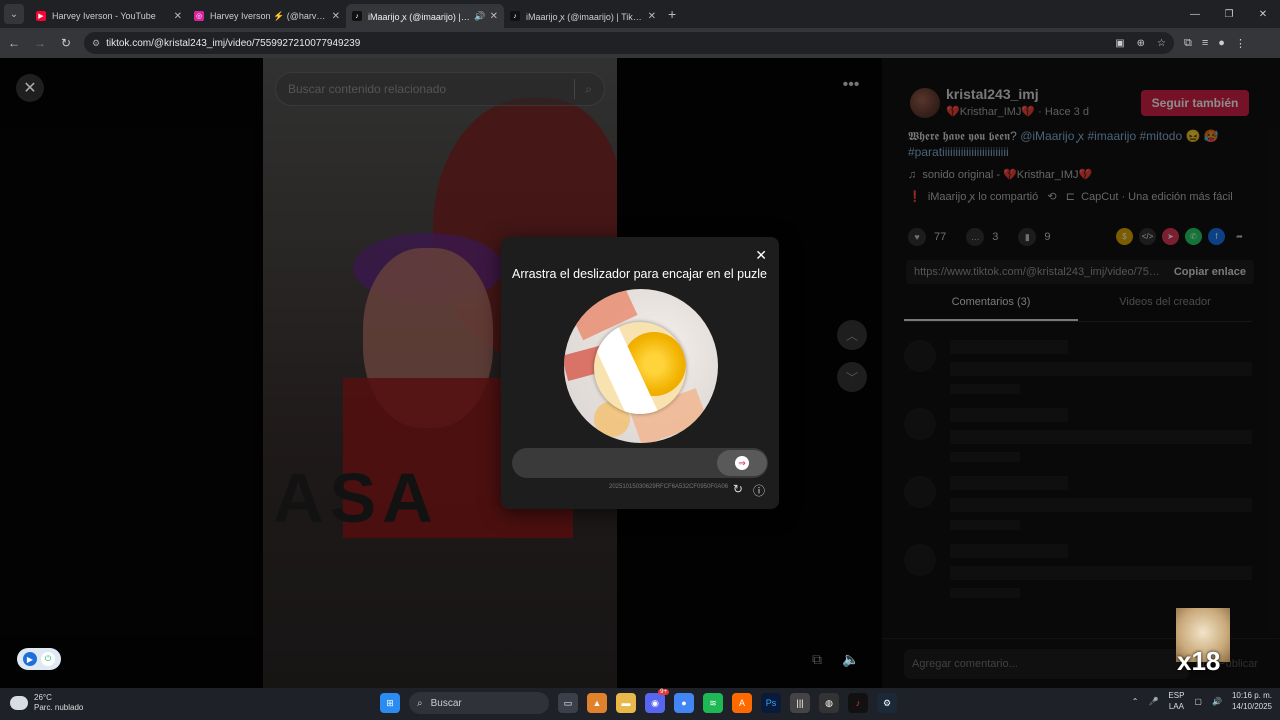 Image resolution: width=1280 pixels, height=720 pixels. Describe the element at coordinates (1221, 43) in the screenshot. I see `profile-icon: ●` at that location.